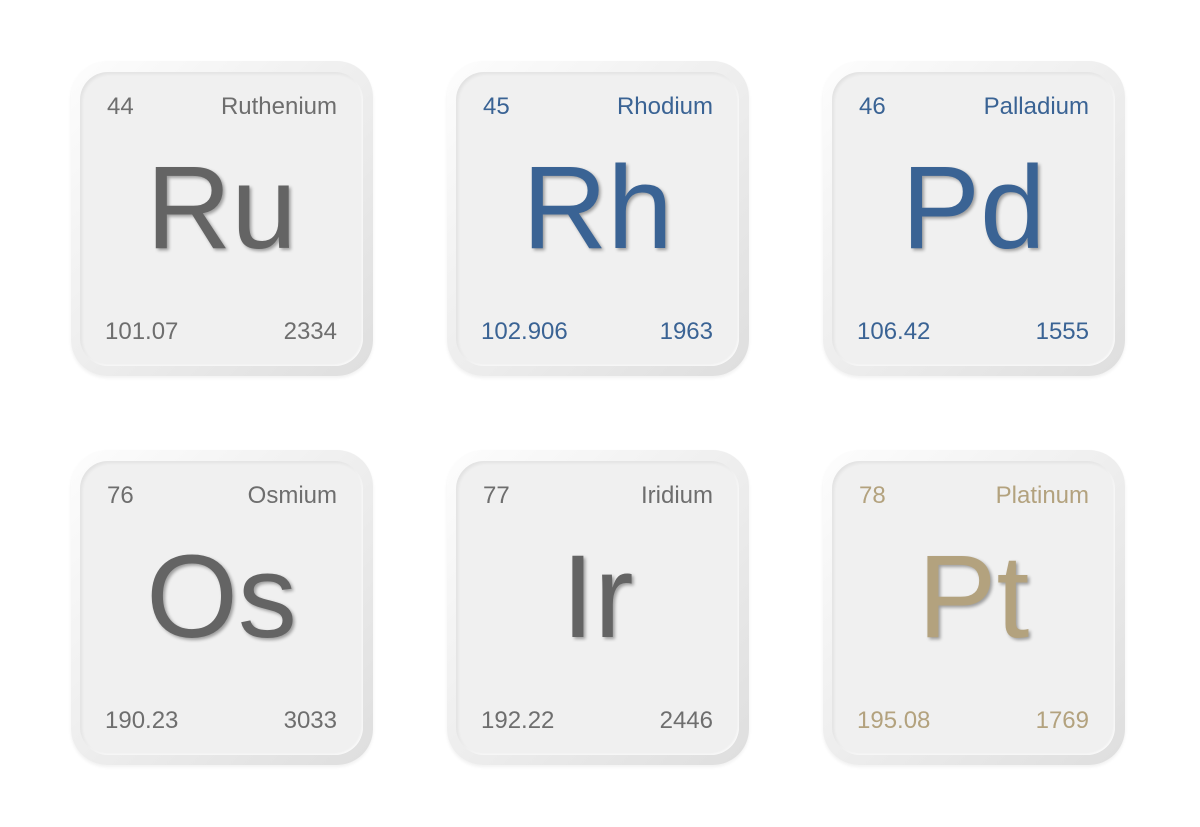 The height and width of the screenshot is (827, 1200). I want to click on element-tile-ruthenium: 44 Ruthenium Ru 101.07 2334, so click(222, 218).